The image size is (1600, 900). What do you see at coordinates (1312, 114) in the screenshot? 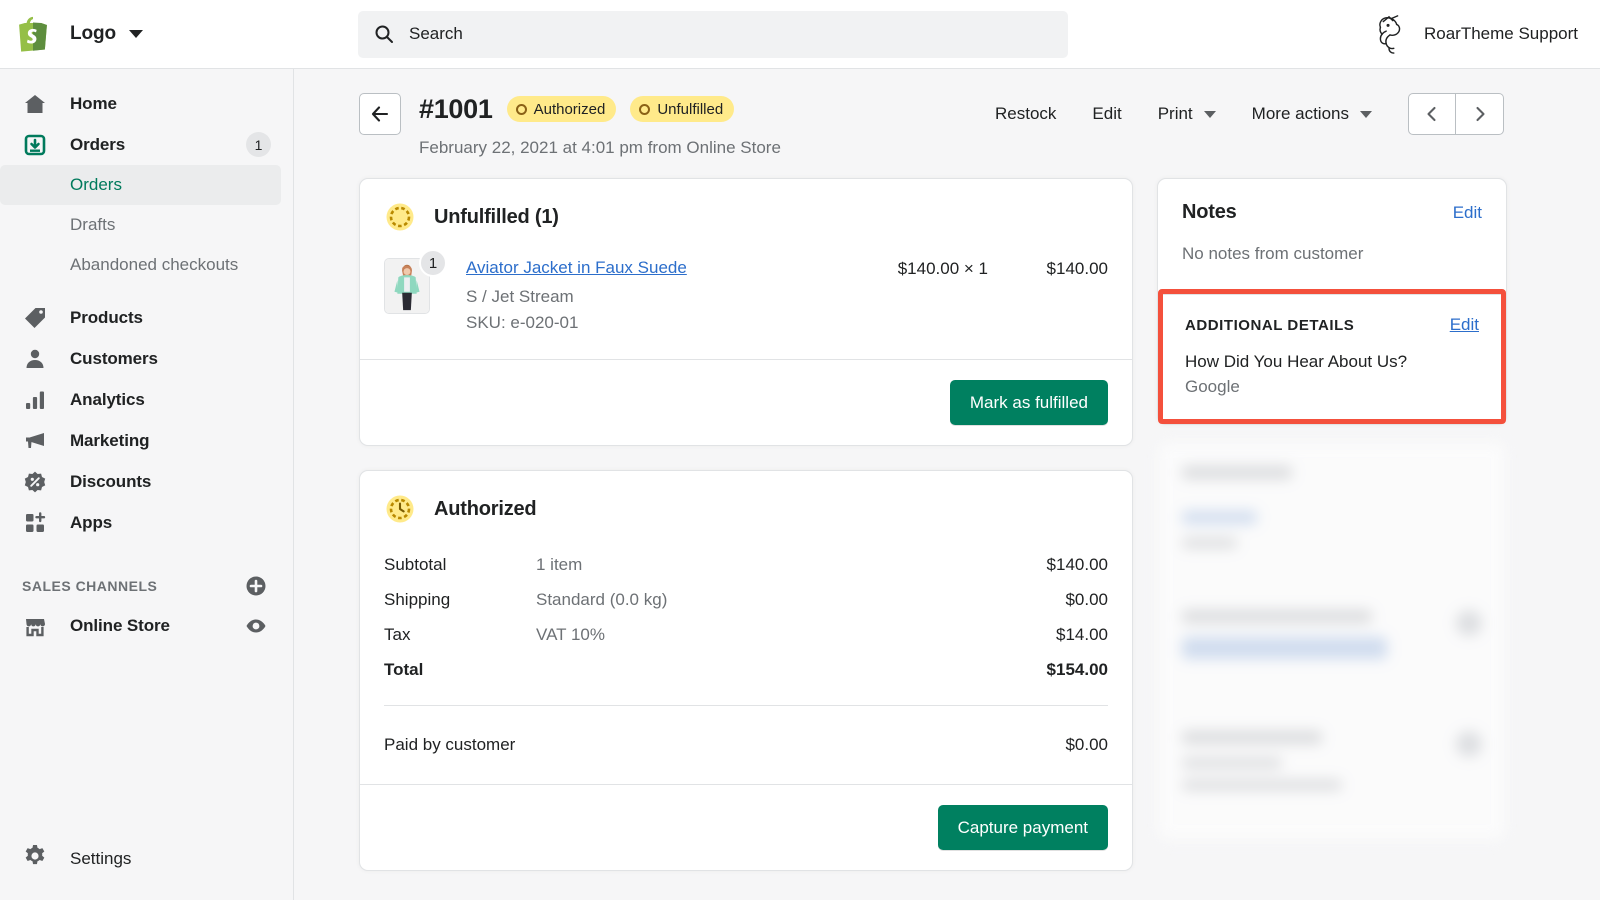
I see `more-actions-button: More actions` at bounding box center [1312, 114].